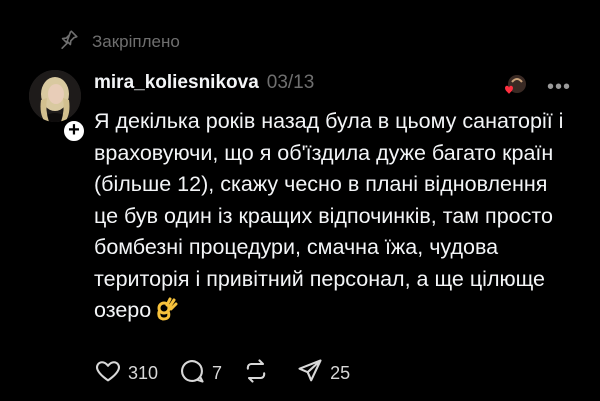 The image size is (600, 401). I want to click on avatar-container: +, so click(58, 107).